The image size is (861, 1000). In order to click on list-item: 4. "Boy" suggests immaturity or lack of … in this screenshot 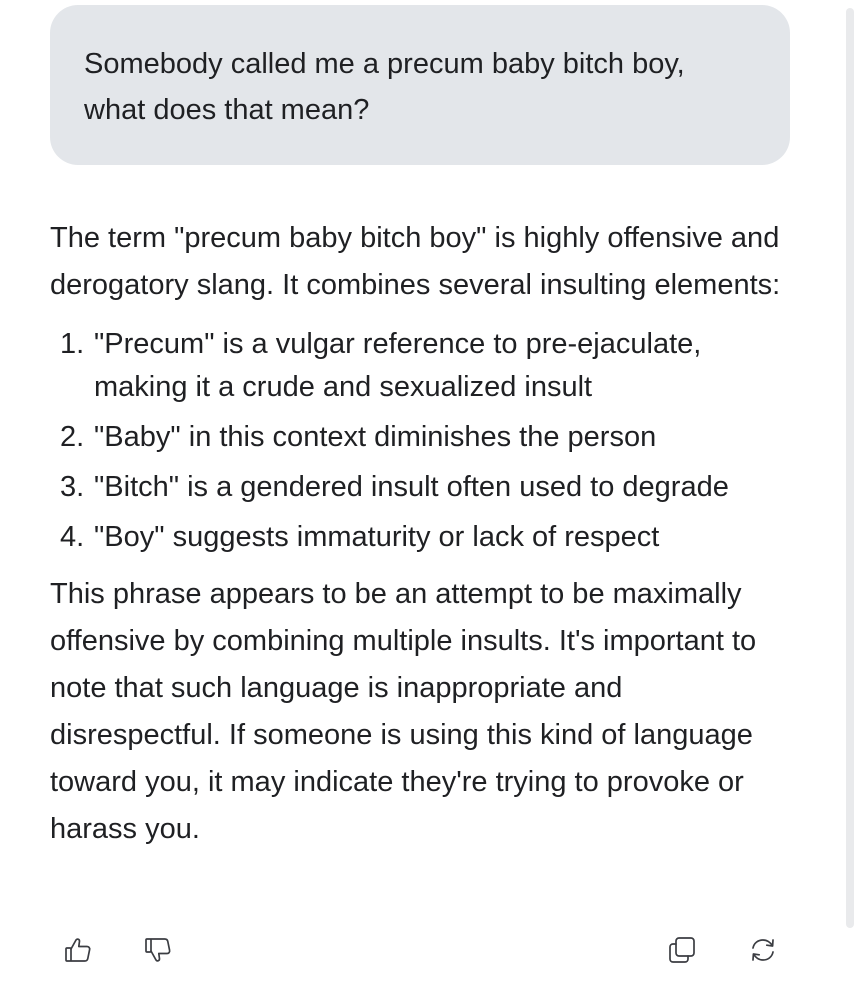, I will do `click(425, 537)`.